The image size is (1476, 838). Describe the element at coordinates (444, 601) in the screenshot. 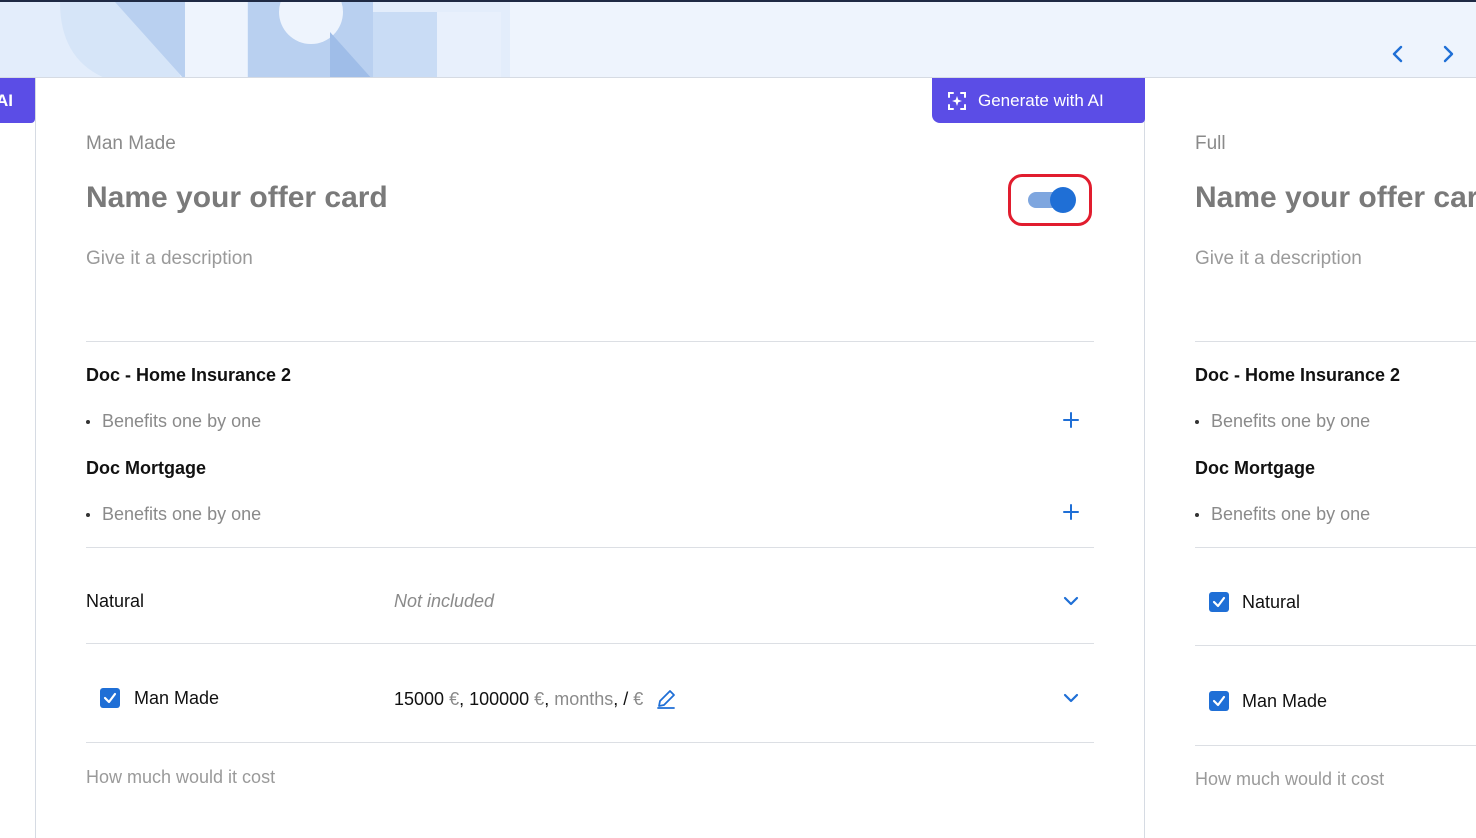

I see `coverage-value-natural: Not included` at that location.